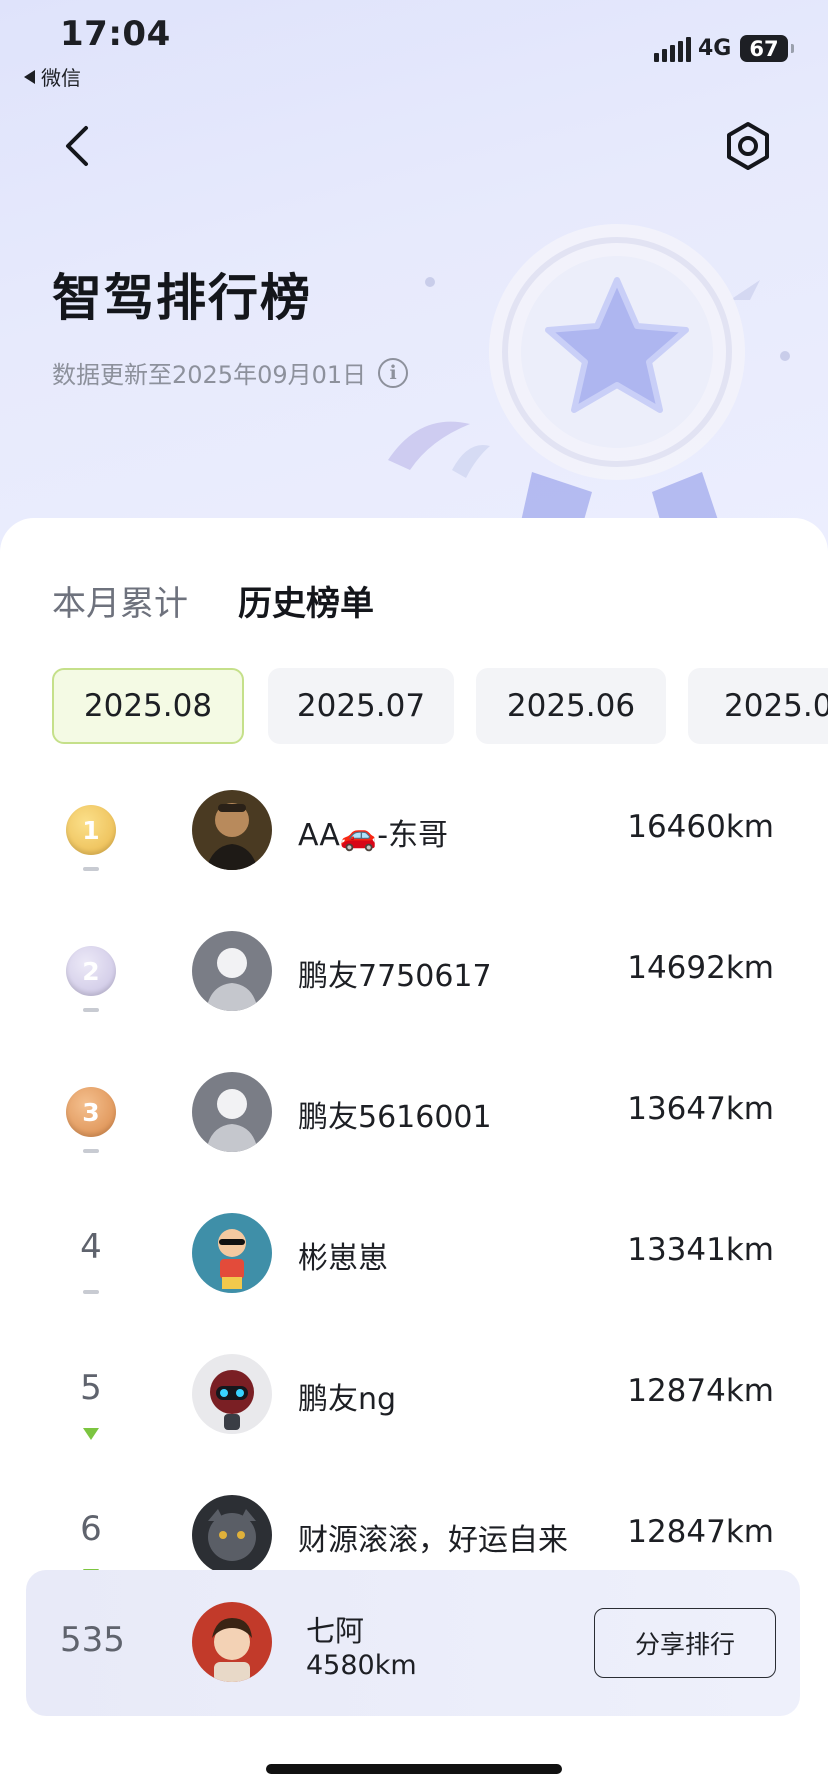 The height and width of the screenshot is (1792, 828). I want to click on rank-number: 6, so click(91, 1529).